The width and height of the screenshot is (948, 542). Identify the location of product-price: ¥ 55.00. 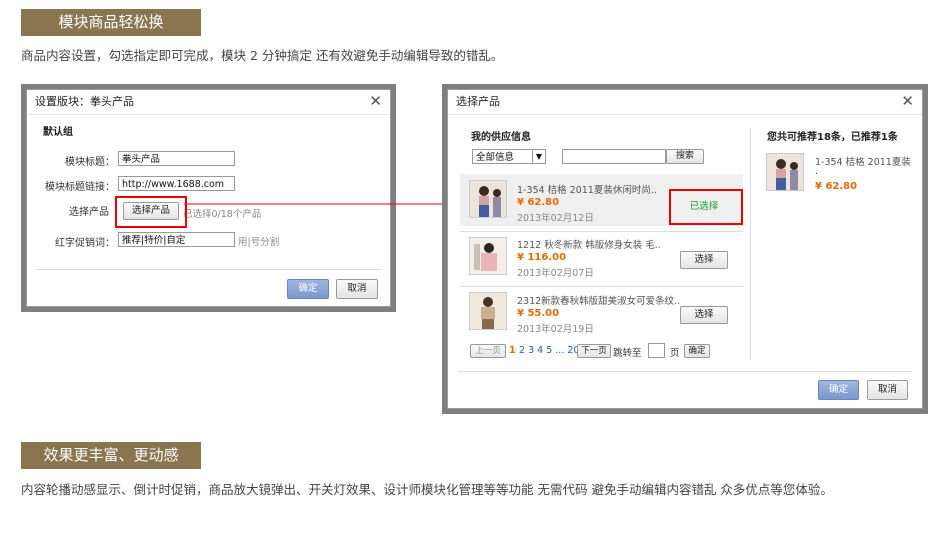
(538, 313).